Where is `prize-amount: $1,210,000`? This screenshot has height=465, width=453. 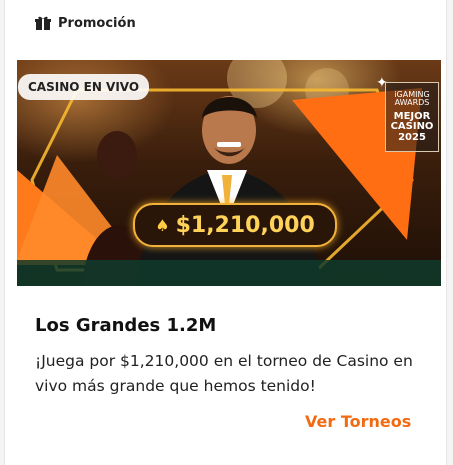 prize-amount: $1,210,000 is located at coordinates (245, 225).